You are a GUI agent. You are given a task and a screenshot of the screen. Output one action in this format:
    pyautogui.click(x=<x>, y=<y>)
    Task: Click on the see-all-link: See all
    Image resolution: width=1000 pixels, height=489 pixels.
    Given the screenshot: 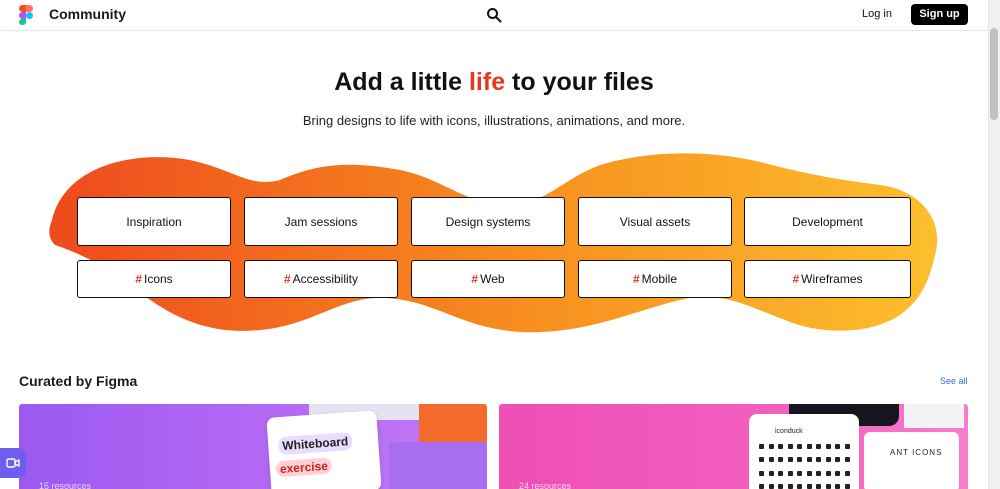 What is the action you would take?
    pyautogui.click(x=954, y=381)
    